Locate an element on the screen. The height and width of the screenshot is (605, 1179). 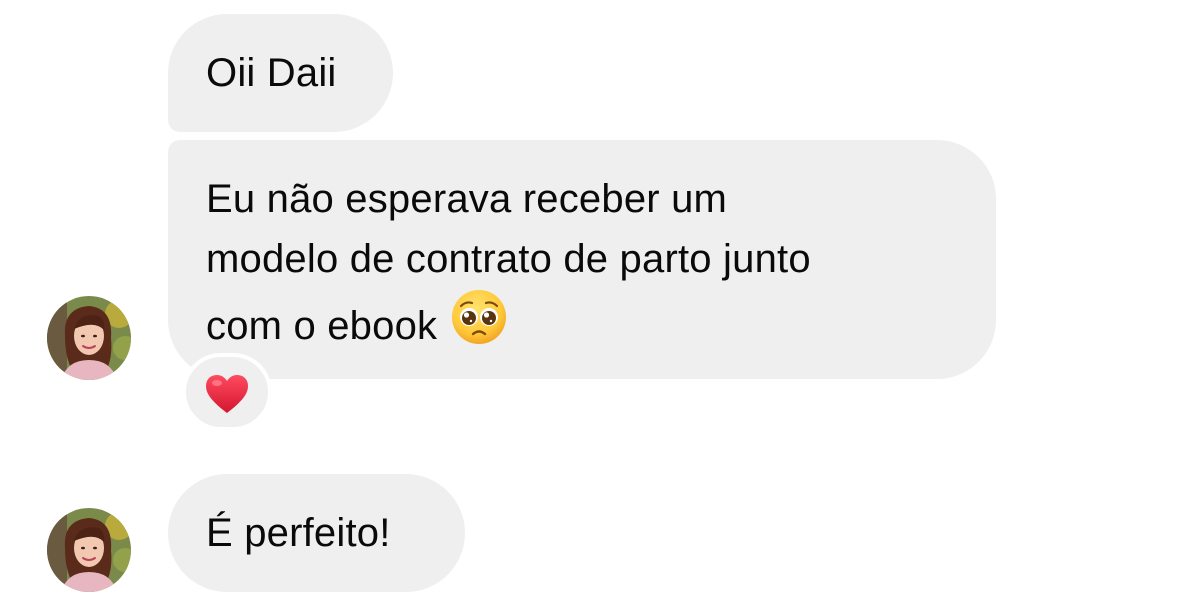
heart-icon is located at coordinates (227, 394).